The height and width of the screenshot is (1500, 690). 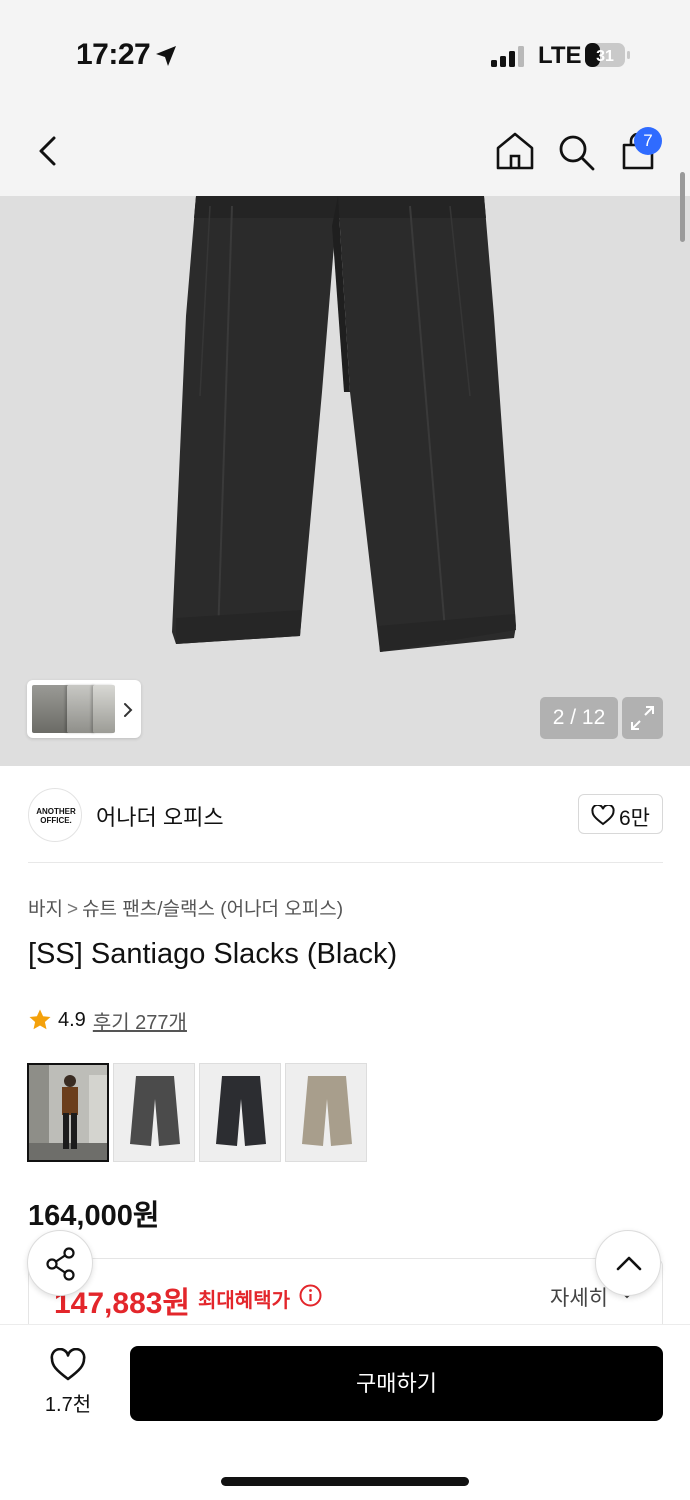 What do you see at coordinates (634, 818) in the screenshot?
I see `brand-like-count: 6만` at bounding box center [634, 818].